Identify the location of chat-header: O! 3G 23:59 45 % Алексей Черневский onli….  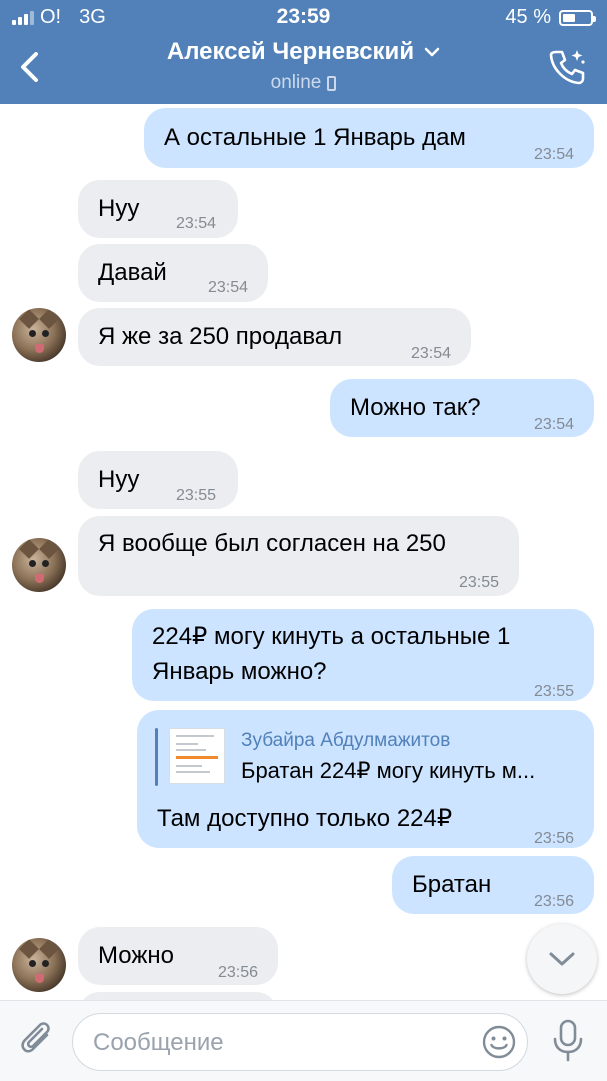
(303, 52).